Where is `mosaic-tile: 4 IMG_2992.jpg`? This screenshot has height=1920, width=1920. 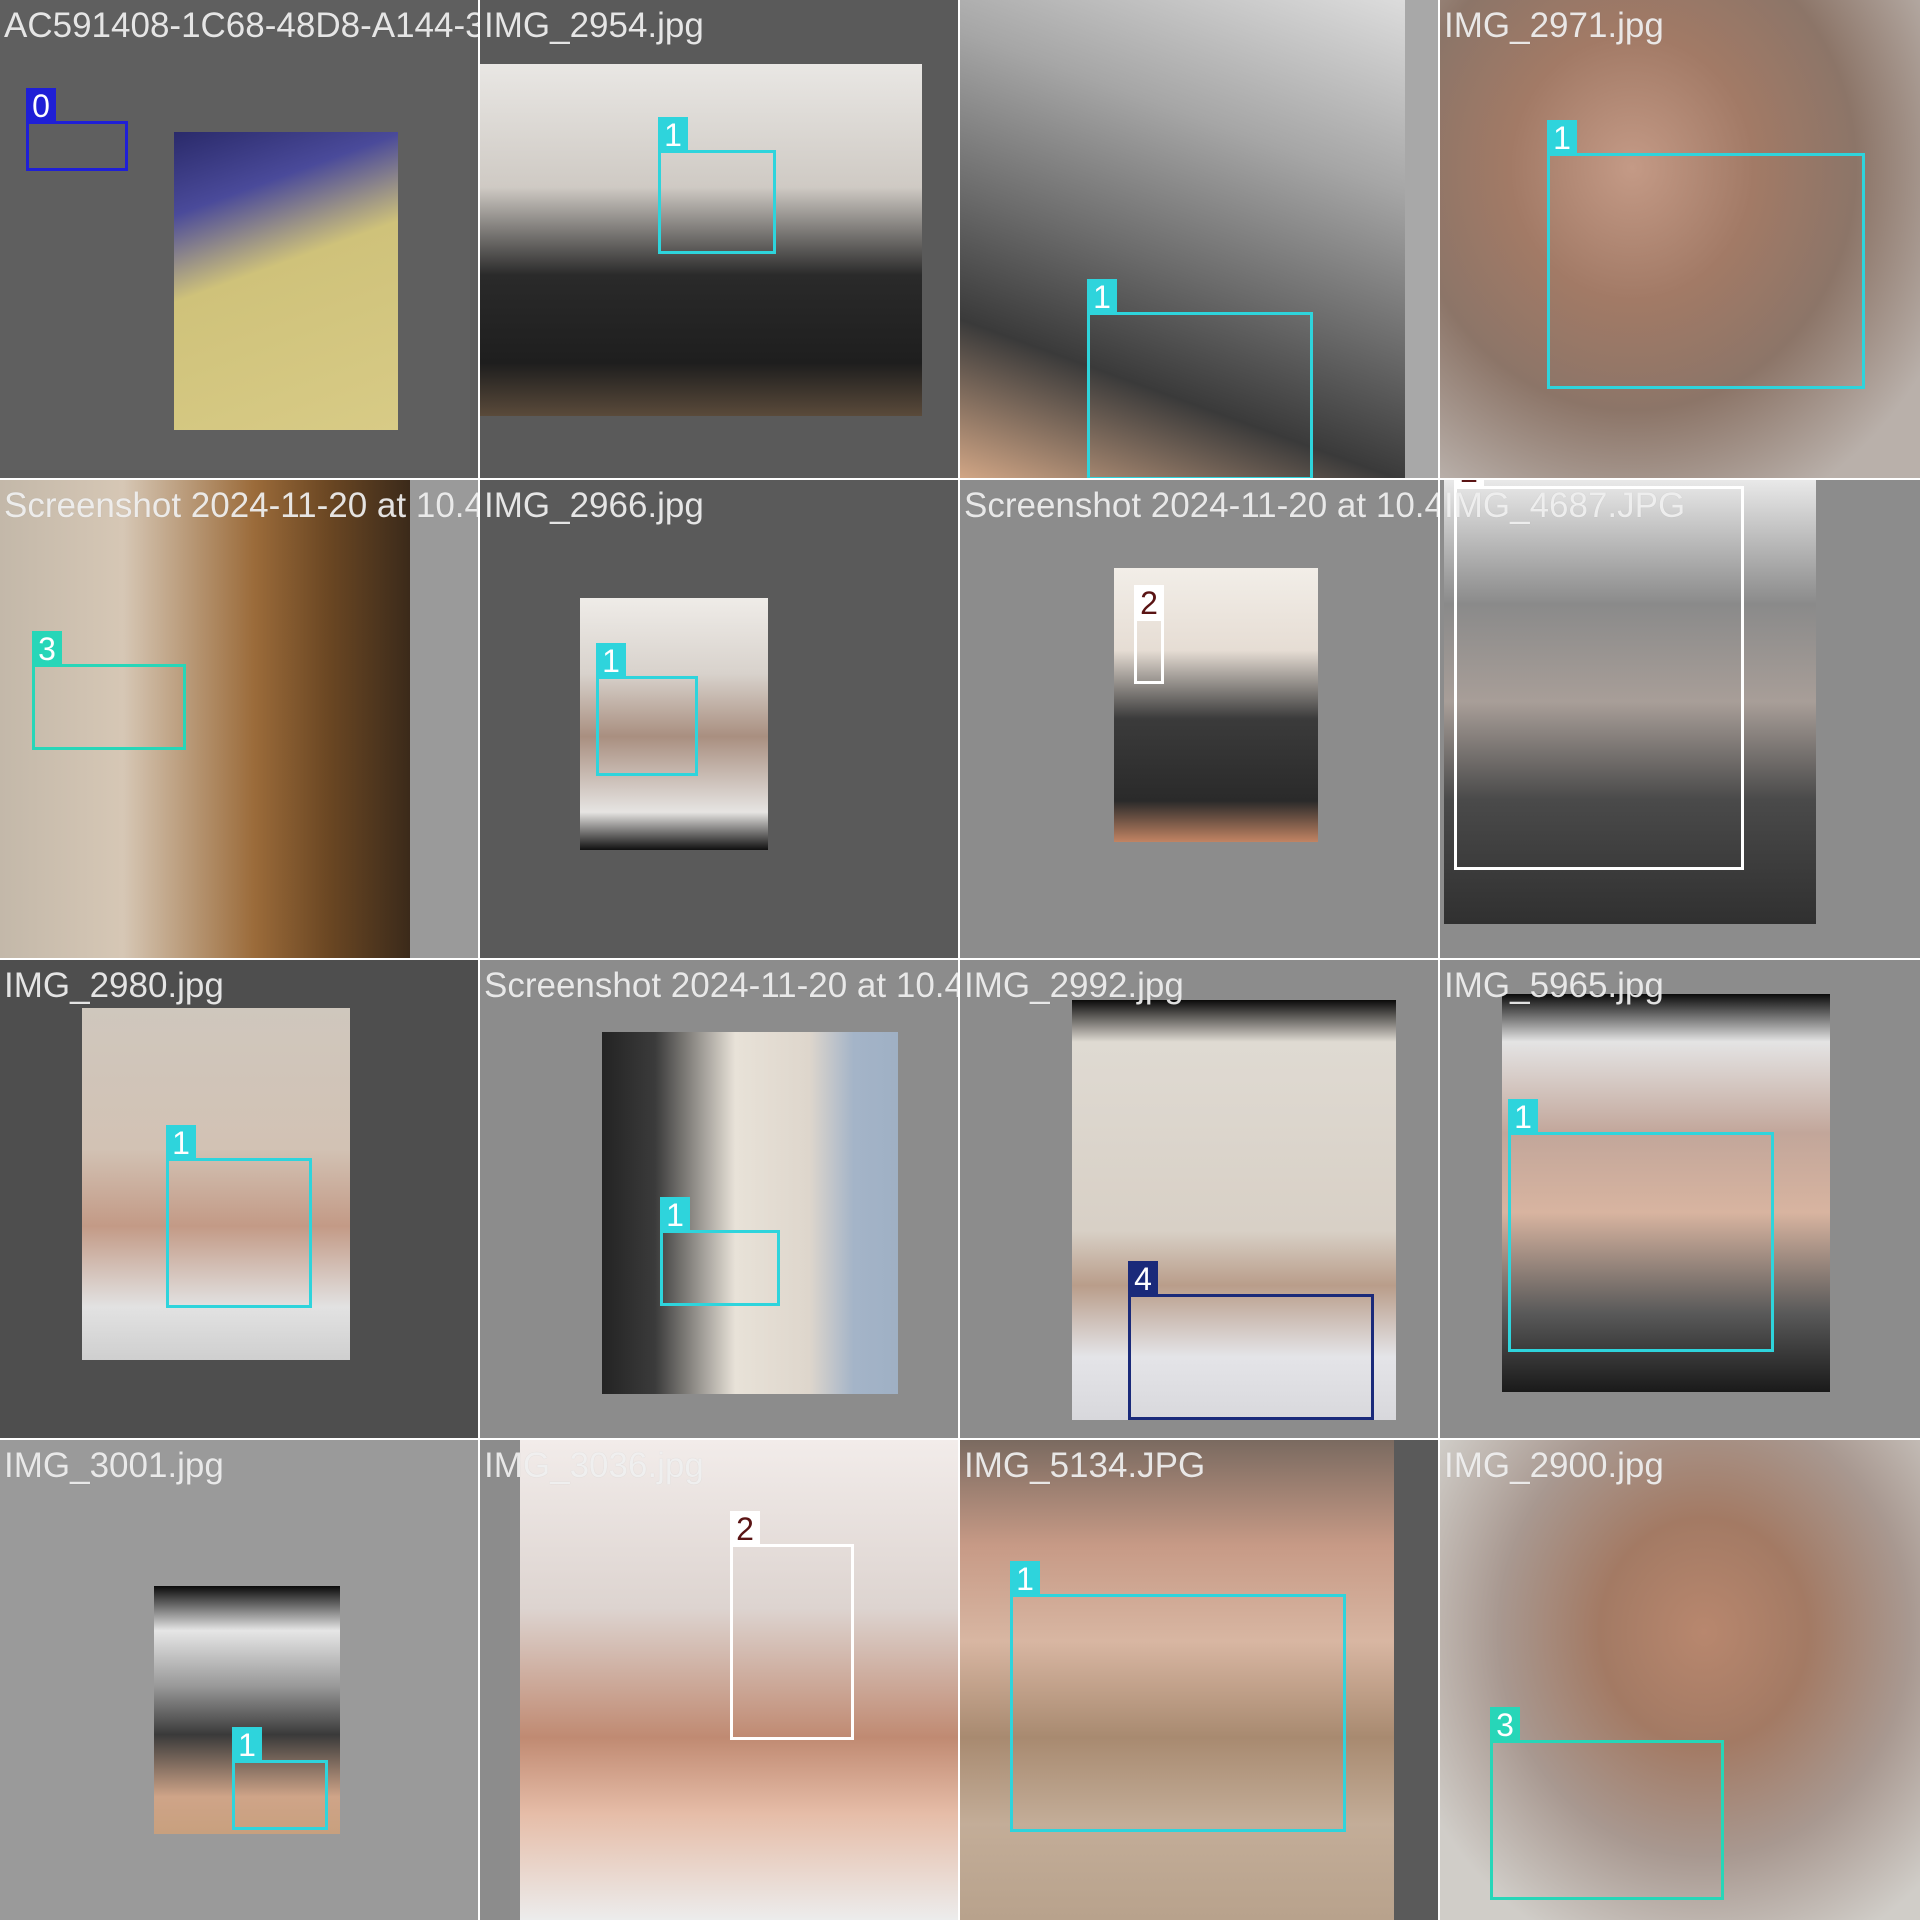
mosaic-tile: 4 IMG_2992.jpg is located at coordinates (1200, 1200).